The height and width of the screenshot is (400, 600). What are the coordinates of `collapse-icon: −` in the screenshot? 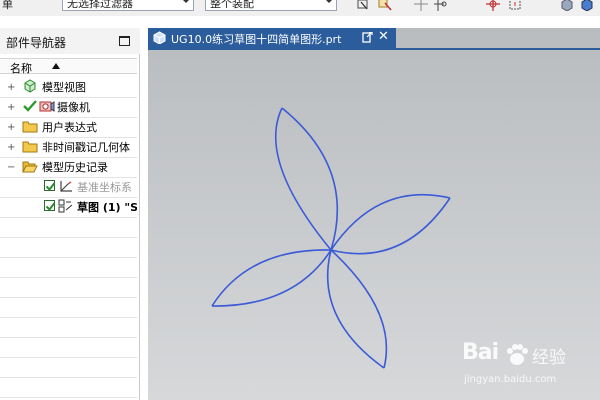 It's located at (11, 168).